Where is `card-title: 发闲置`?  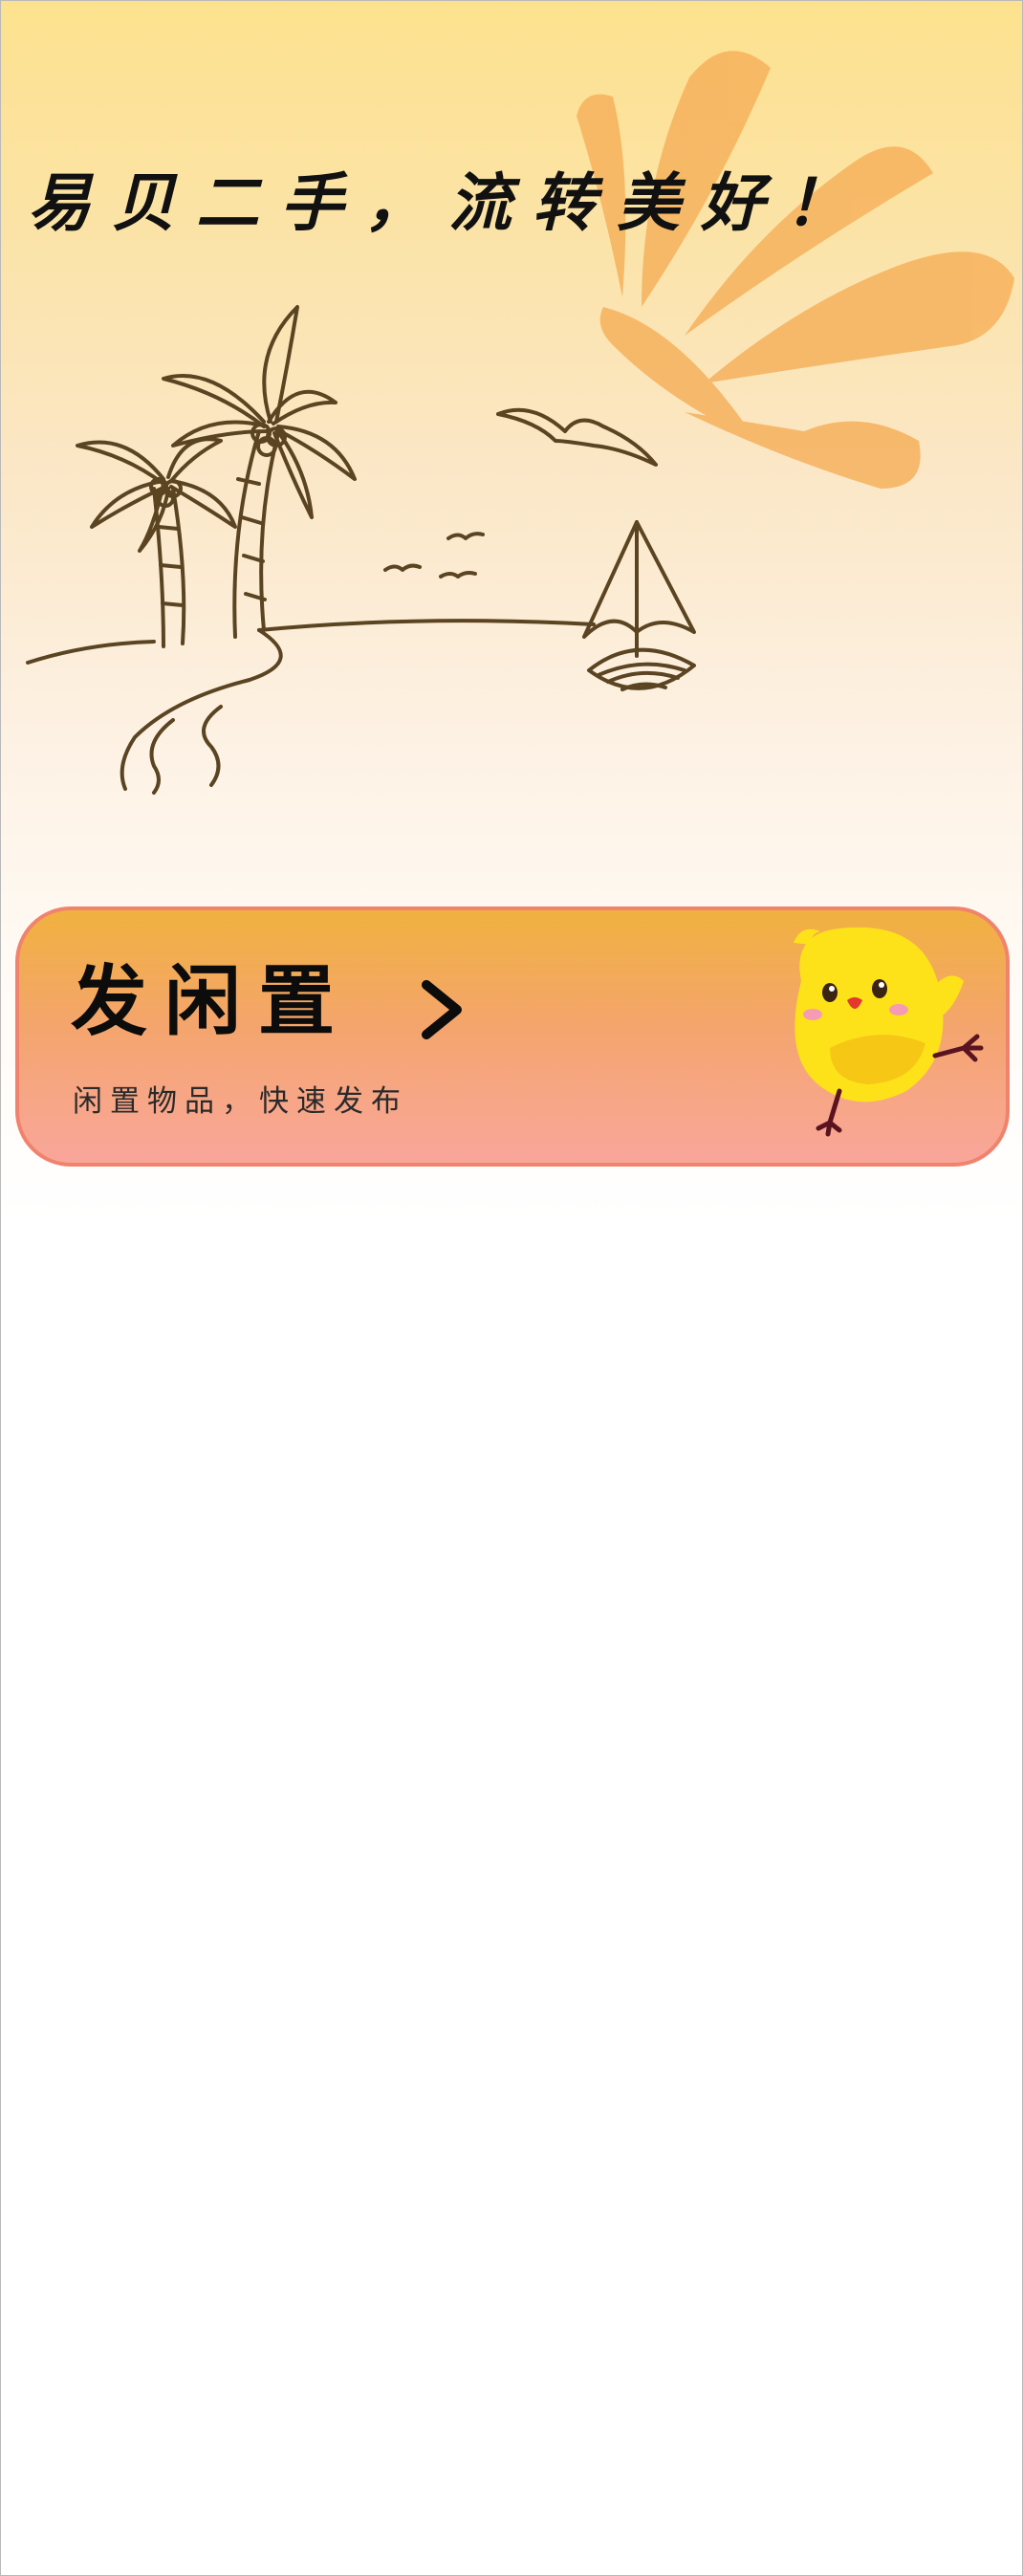 card-title: 发闲置 is located at coordinates (211, 1001).